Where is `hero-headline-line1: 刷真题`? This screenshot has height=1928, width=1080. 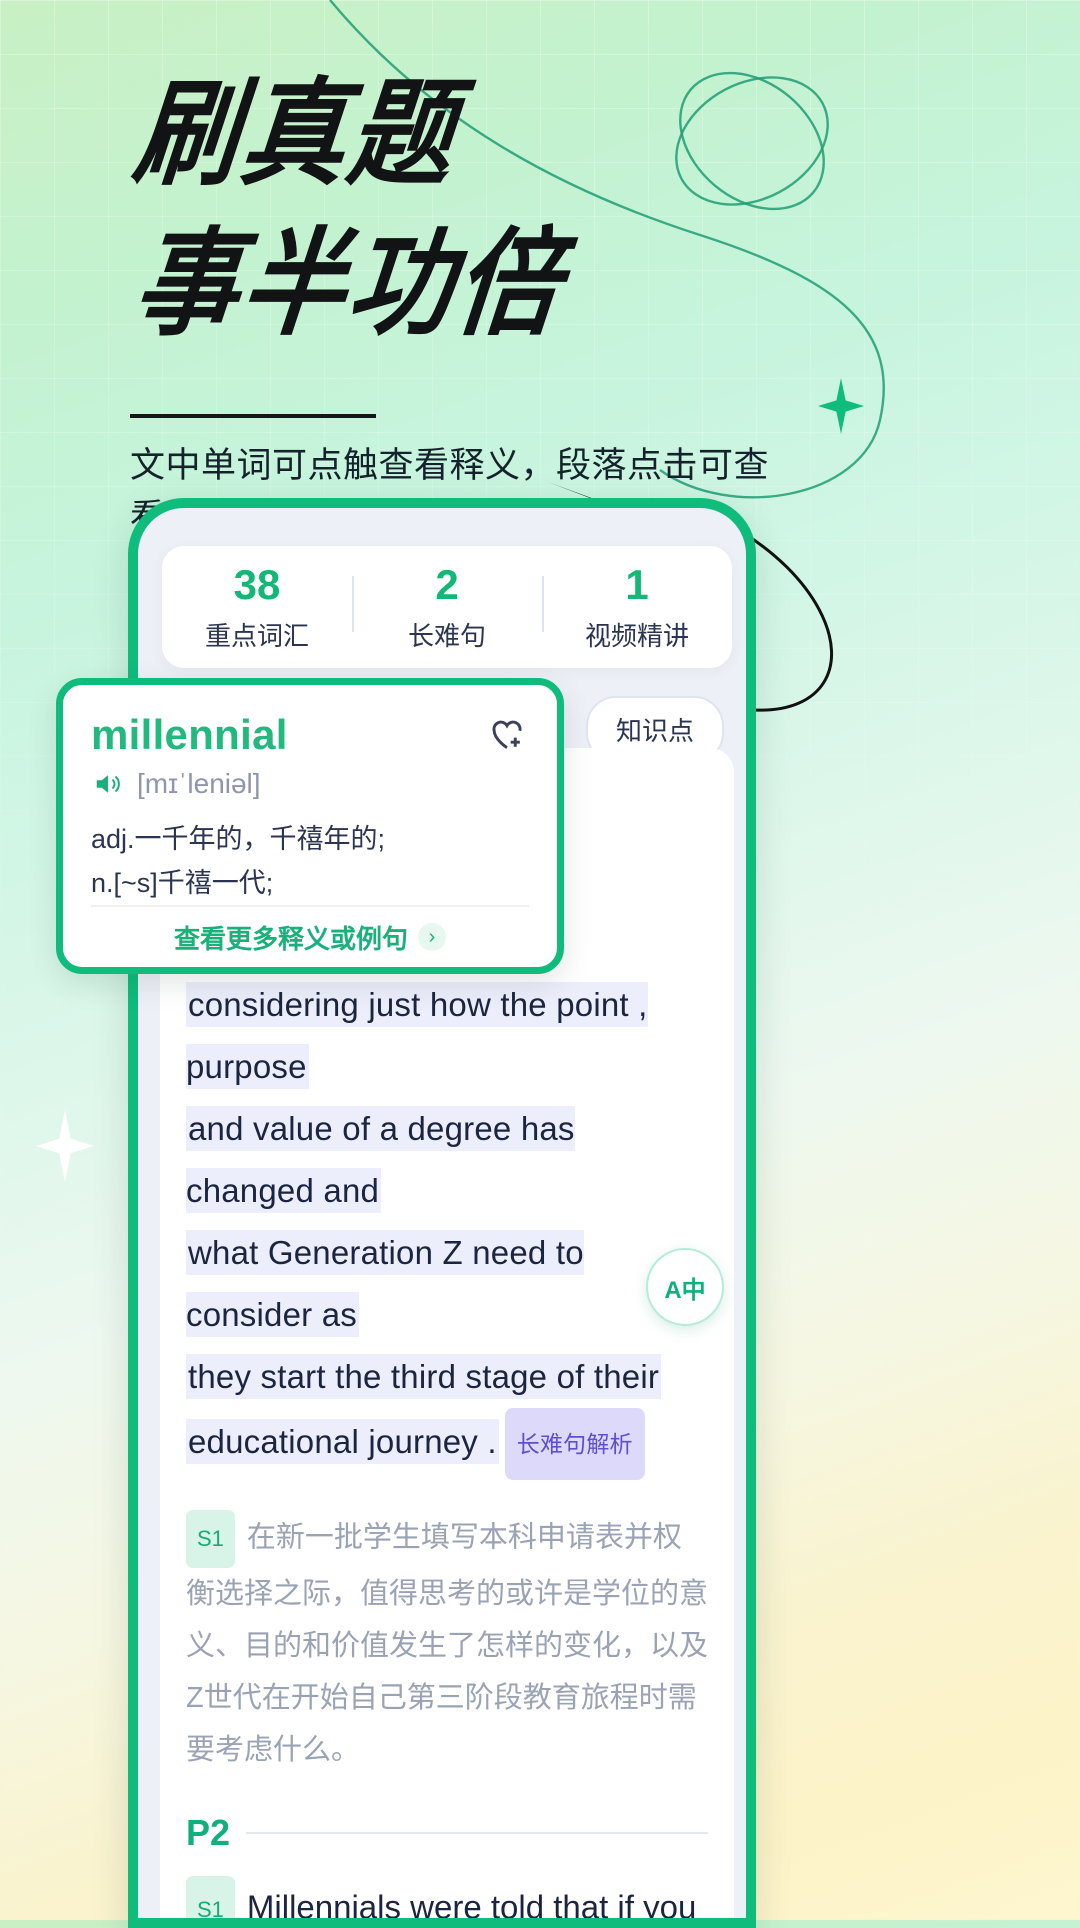 hero-headline-line1: 刷真题 is located at coordinates (295, 134).